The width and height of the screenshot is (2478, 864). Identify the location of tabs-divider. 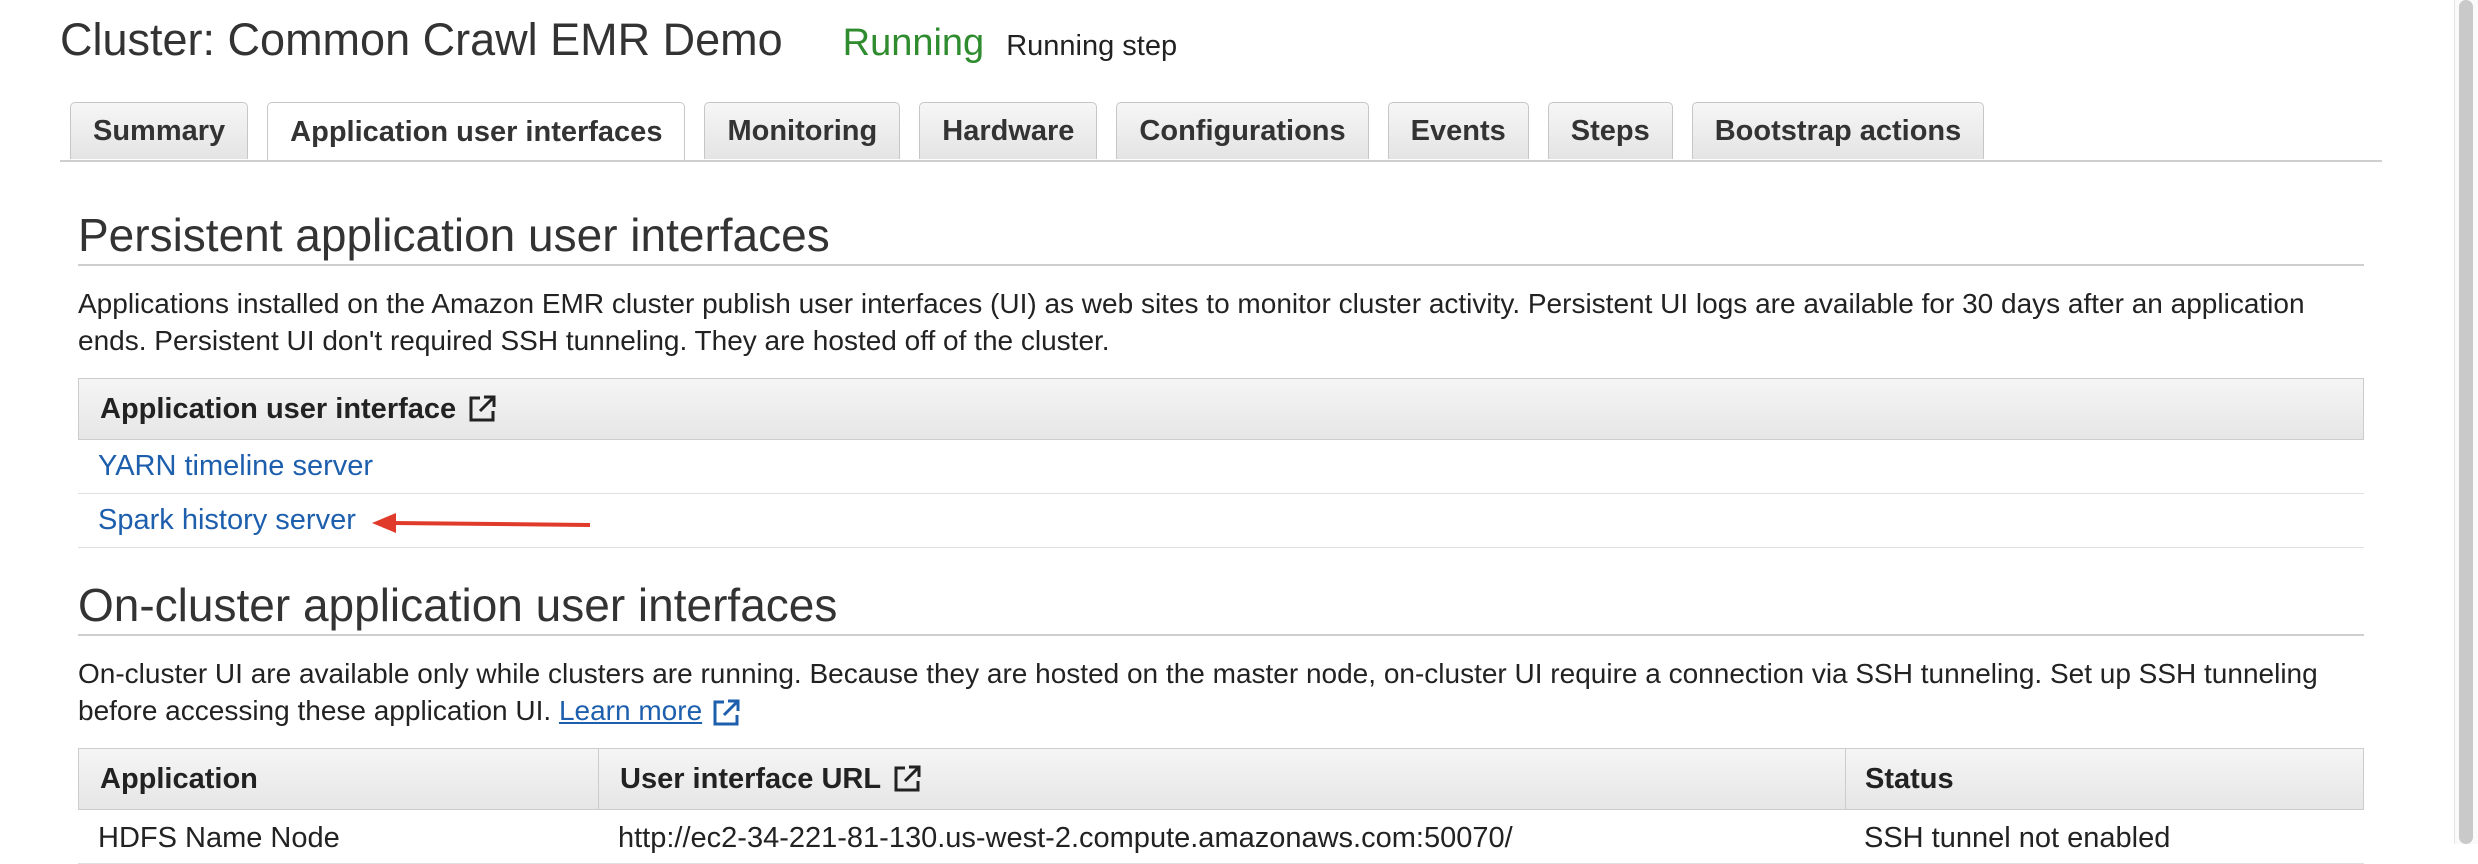
(1221, 161).